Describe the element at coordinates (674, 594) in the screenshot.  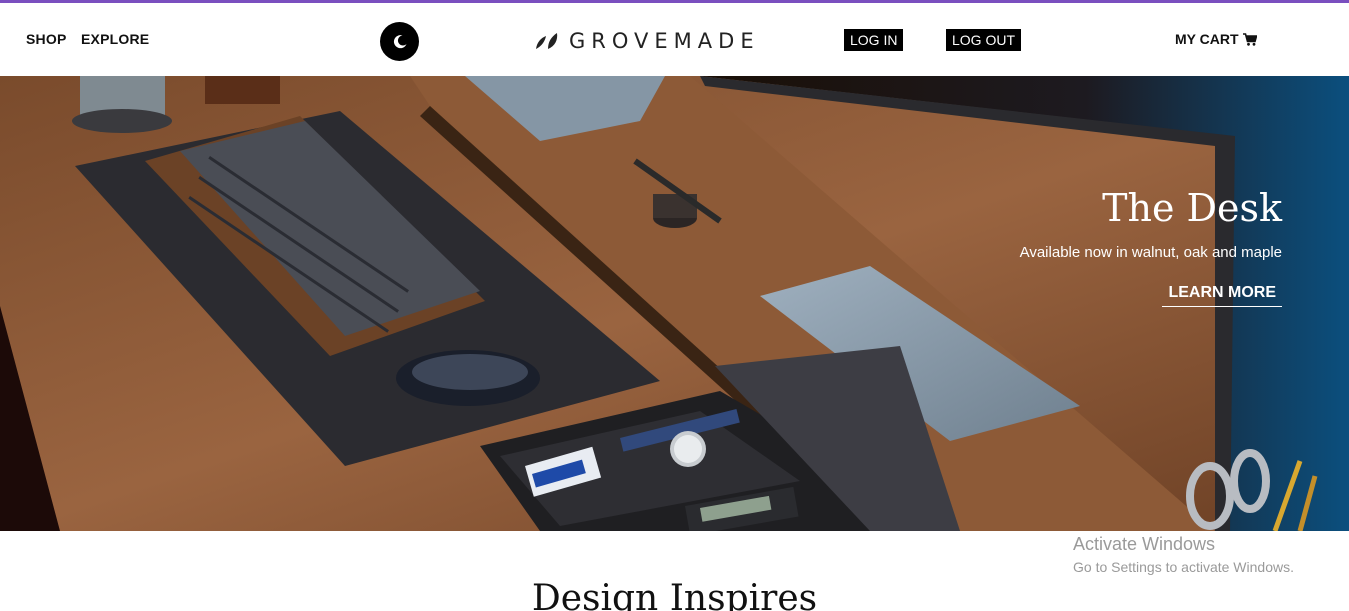
I see `section-heading: Design Inspires` at that location.